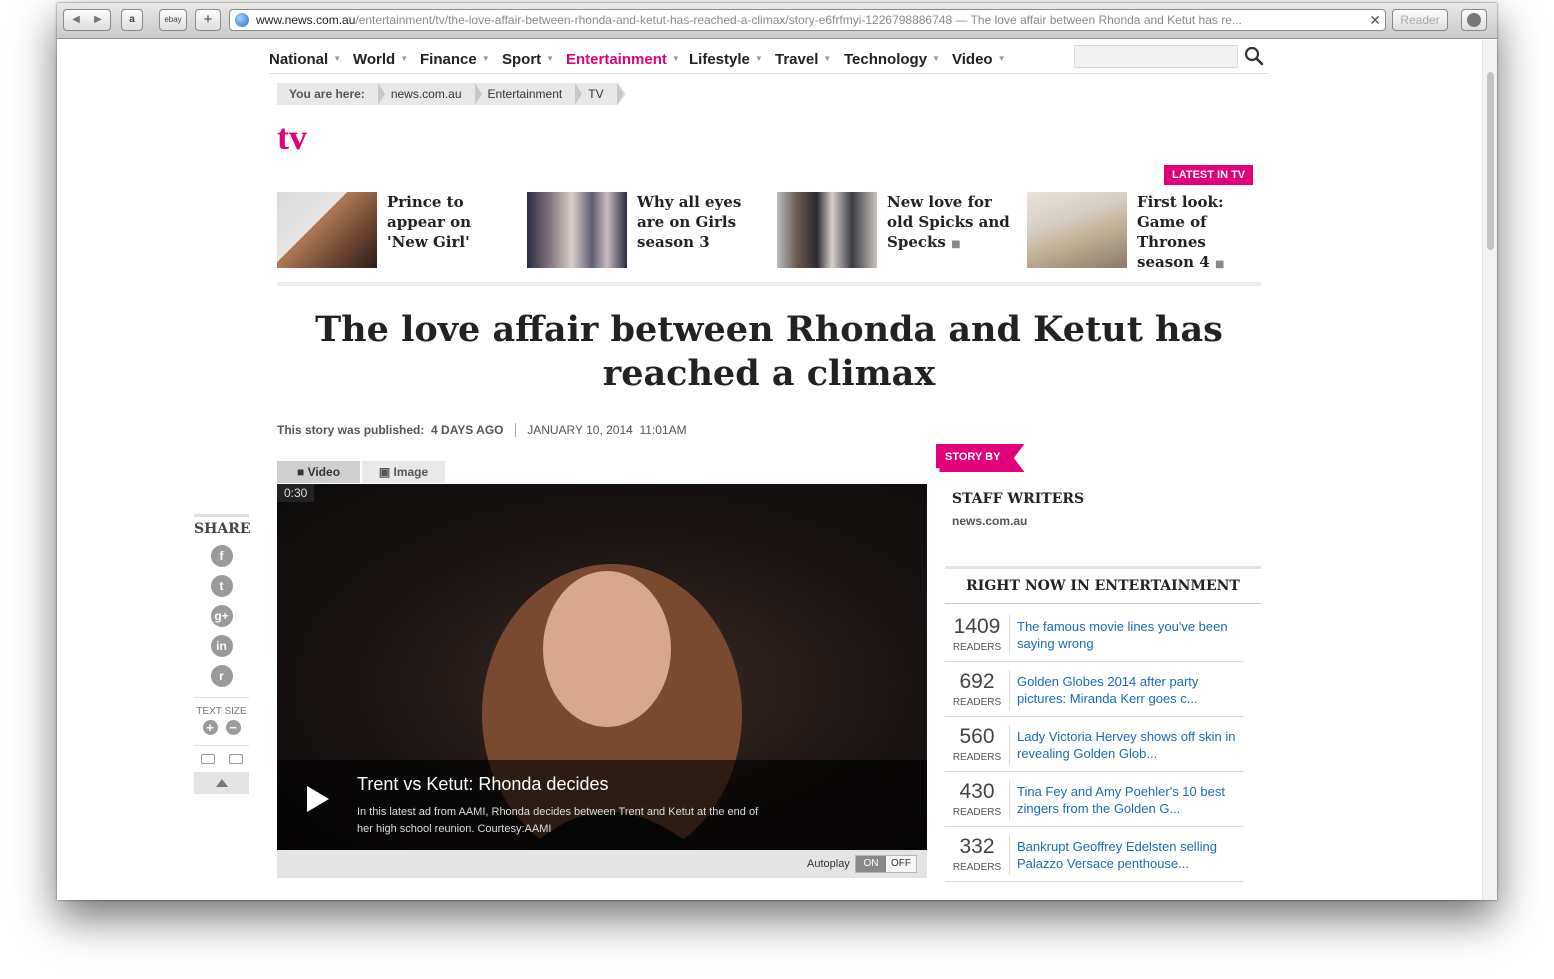 The image size is (1554, 979). Describe the element at coordinates (221, 676) in the screenshot. I see `reddit-icon: r` at that location.